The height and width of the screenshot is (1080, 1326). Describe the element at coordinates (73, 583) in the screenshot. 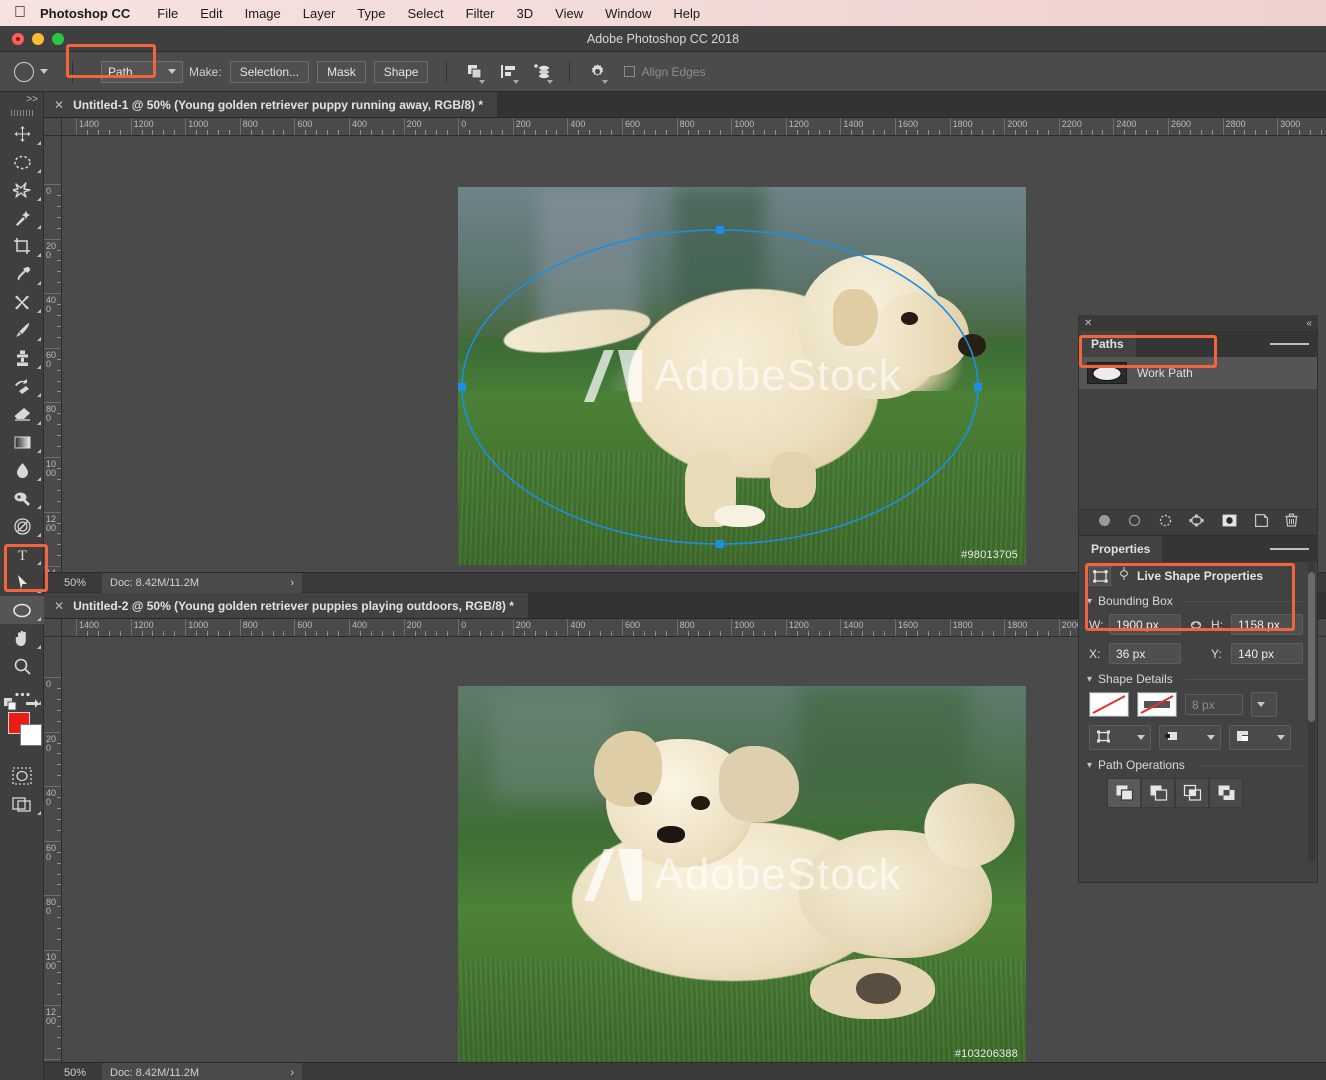

I see `zoom-level-1: 50%` at that location.